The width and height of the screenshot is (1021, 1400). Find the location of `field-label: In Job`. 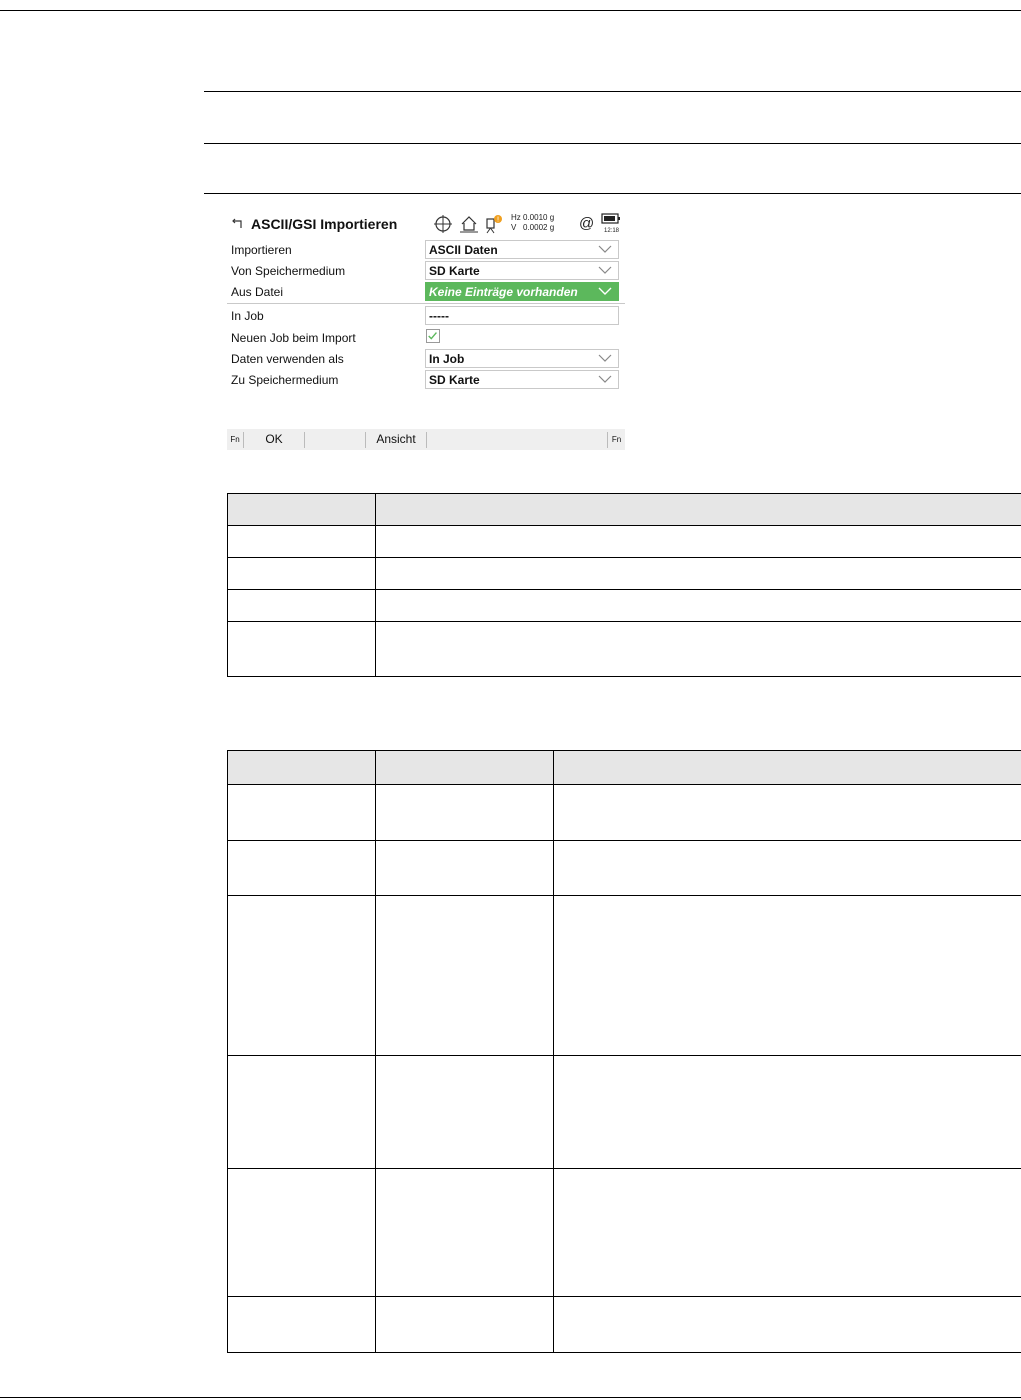

field-label: In Job is located at coordinates (247, 316).